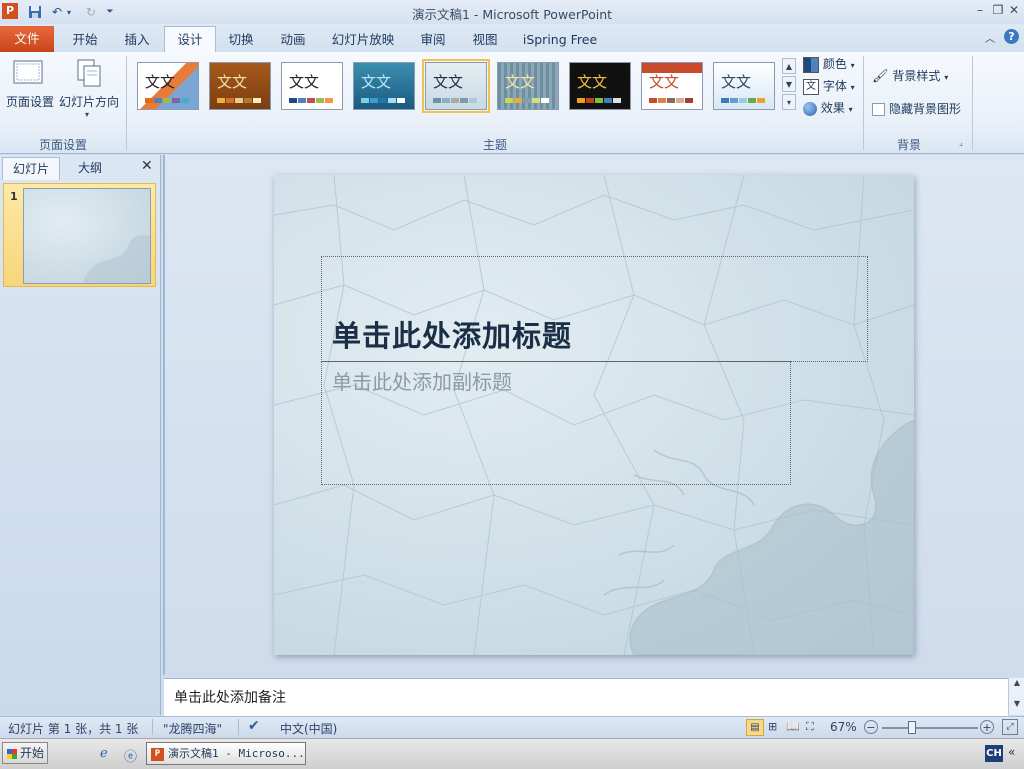 The height and width of the screenshot is (769, 1024). I want to click on theme-thumbnail-8: 文文, so click(672, 86).